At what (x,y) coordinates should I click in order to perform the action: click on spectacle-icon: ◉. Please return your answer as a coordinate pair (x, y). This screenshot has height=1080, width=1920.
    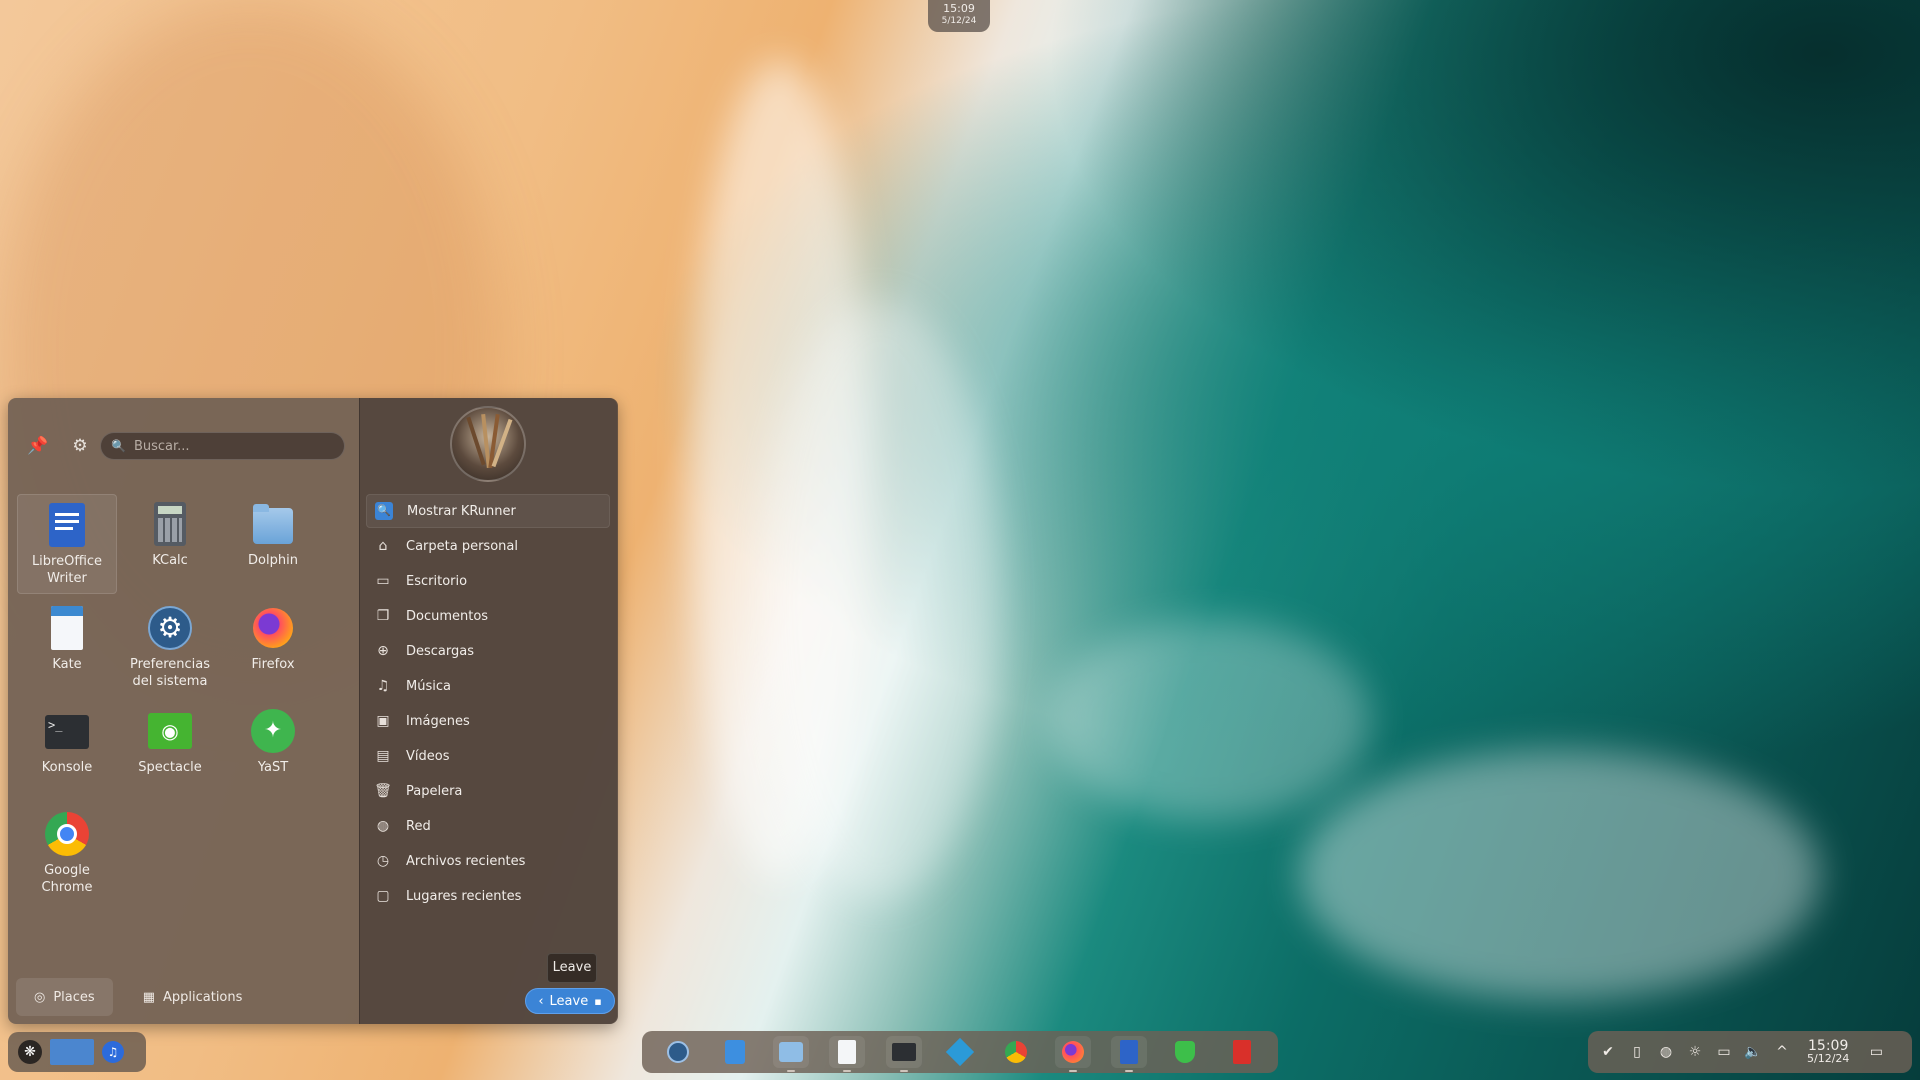
    Looking at the image, I should click on (170, 731).